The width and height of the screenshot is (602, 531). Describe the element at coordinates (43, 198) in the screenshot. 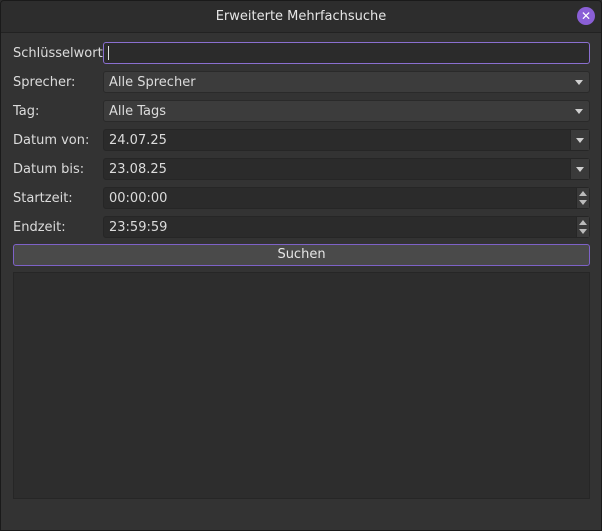

I see `start-time-label: Startzeit:` at that location.